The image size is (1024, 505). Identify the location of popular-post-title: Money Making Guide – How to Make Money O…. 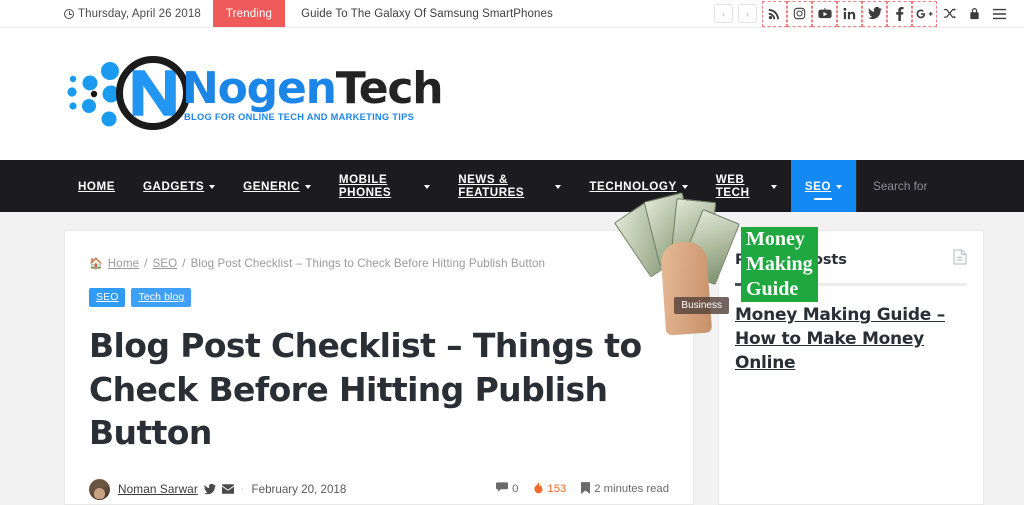
(840, 339).